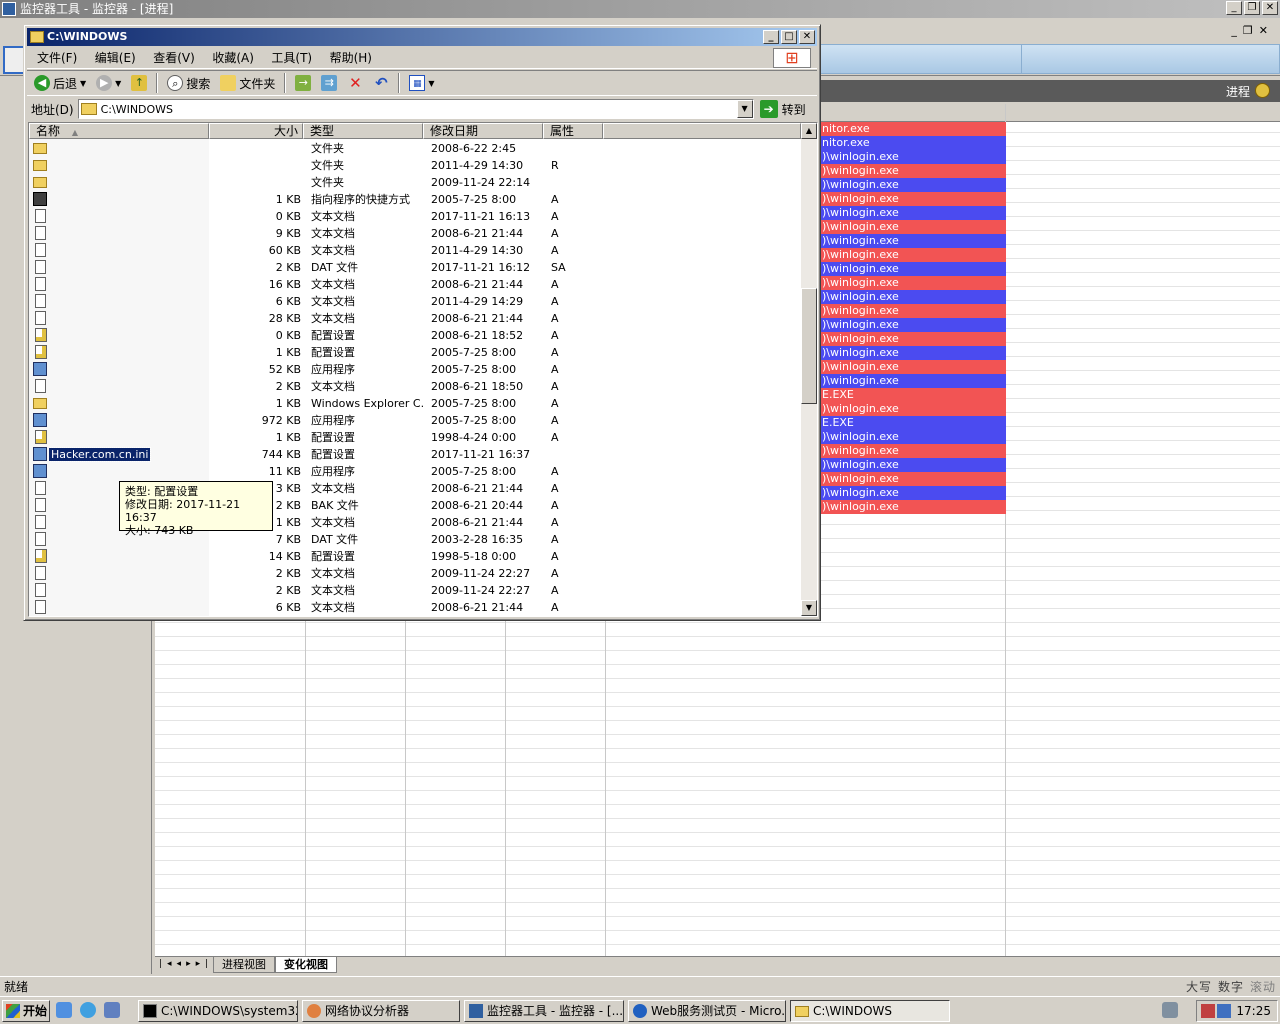 Image resolution: width=1280 pixels, height=1024 pixels. Describe the element at coordinates (415, 318) in the screenshot. I see `file-row: comsetup.log28 KB文本文档2008-6-21 21:44A` at that location.